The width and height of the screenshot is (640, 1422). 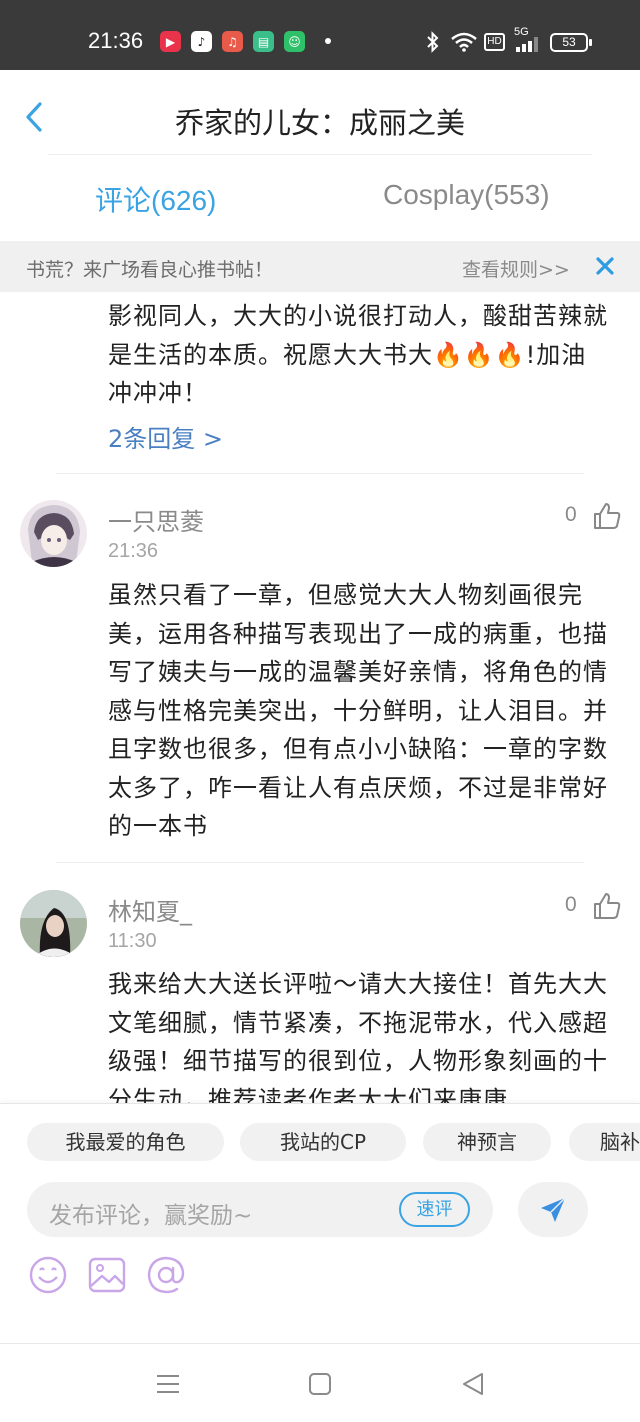 What do you see at coordinates (133, 551) in the screenshot?
I see `comment-time: 21:36` at bounding box center [133, 551].